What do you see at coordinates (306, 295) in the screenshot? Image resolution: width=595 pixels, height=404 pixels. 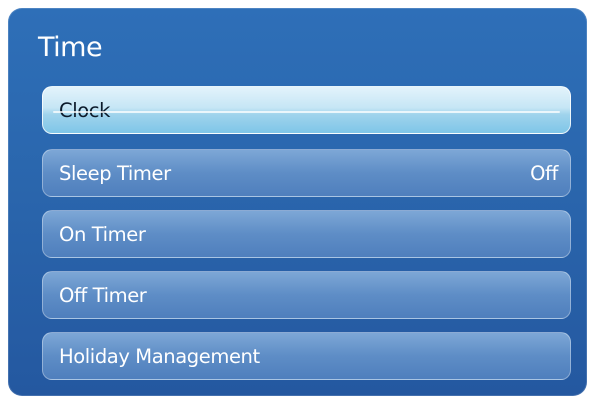 I see `menu-item-off-timer: Off Timer` at bounding box center [306, 295].